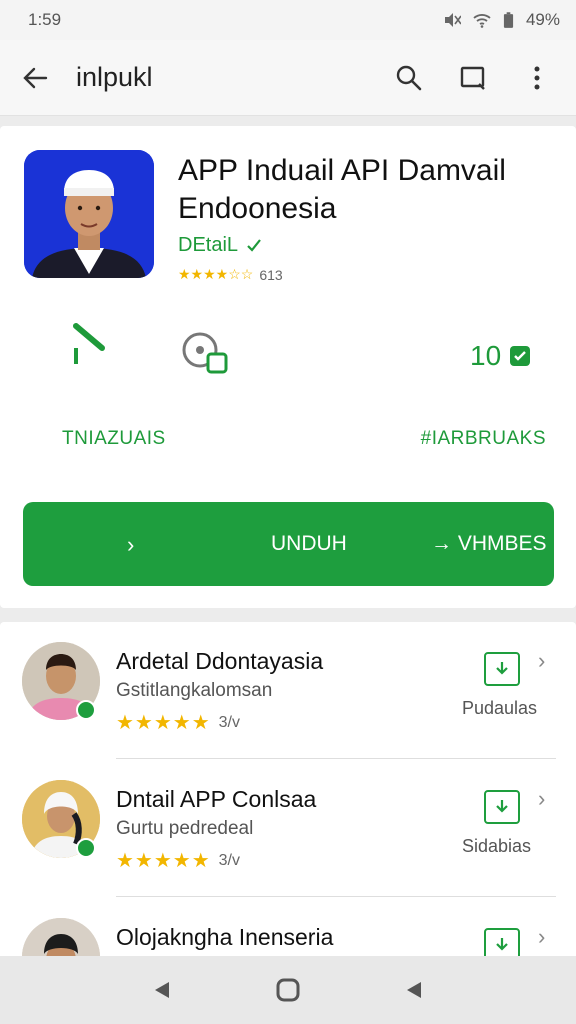 Image resolution: width=576 pixels, height=1024 pixels. I want to click on wifi-icon, so click(482, 21).